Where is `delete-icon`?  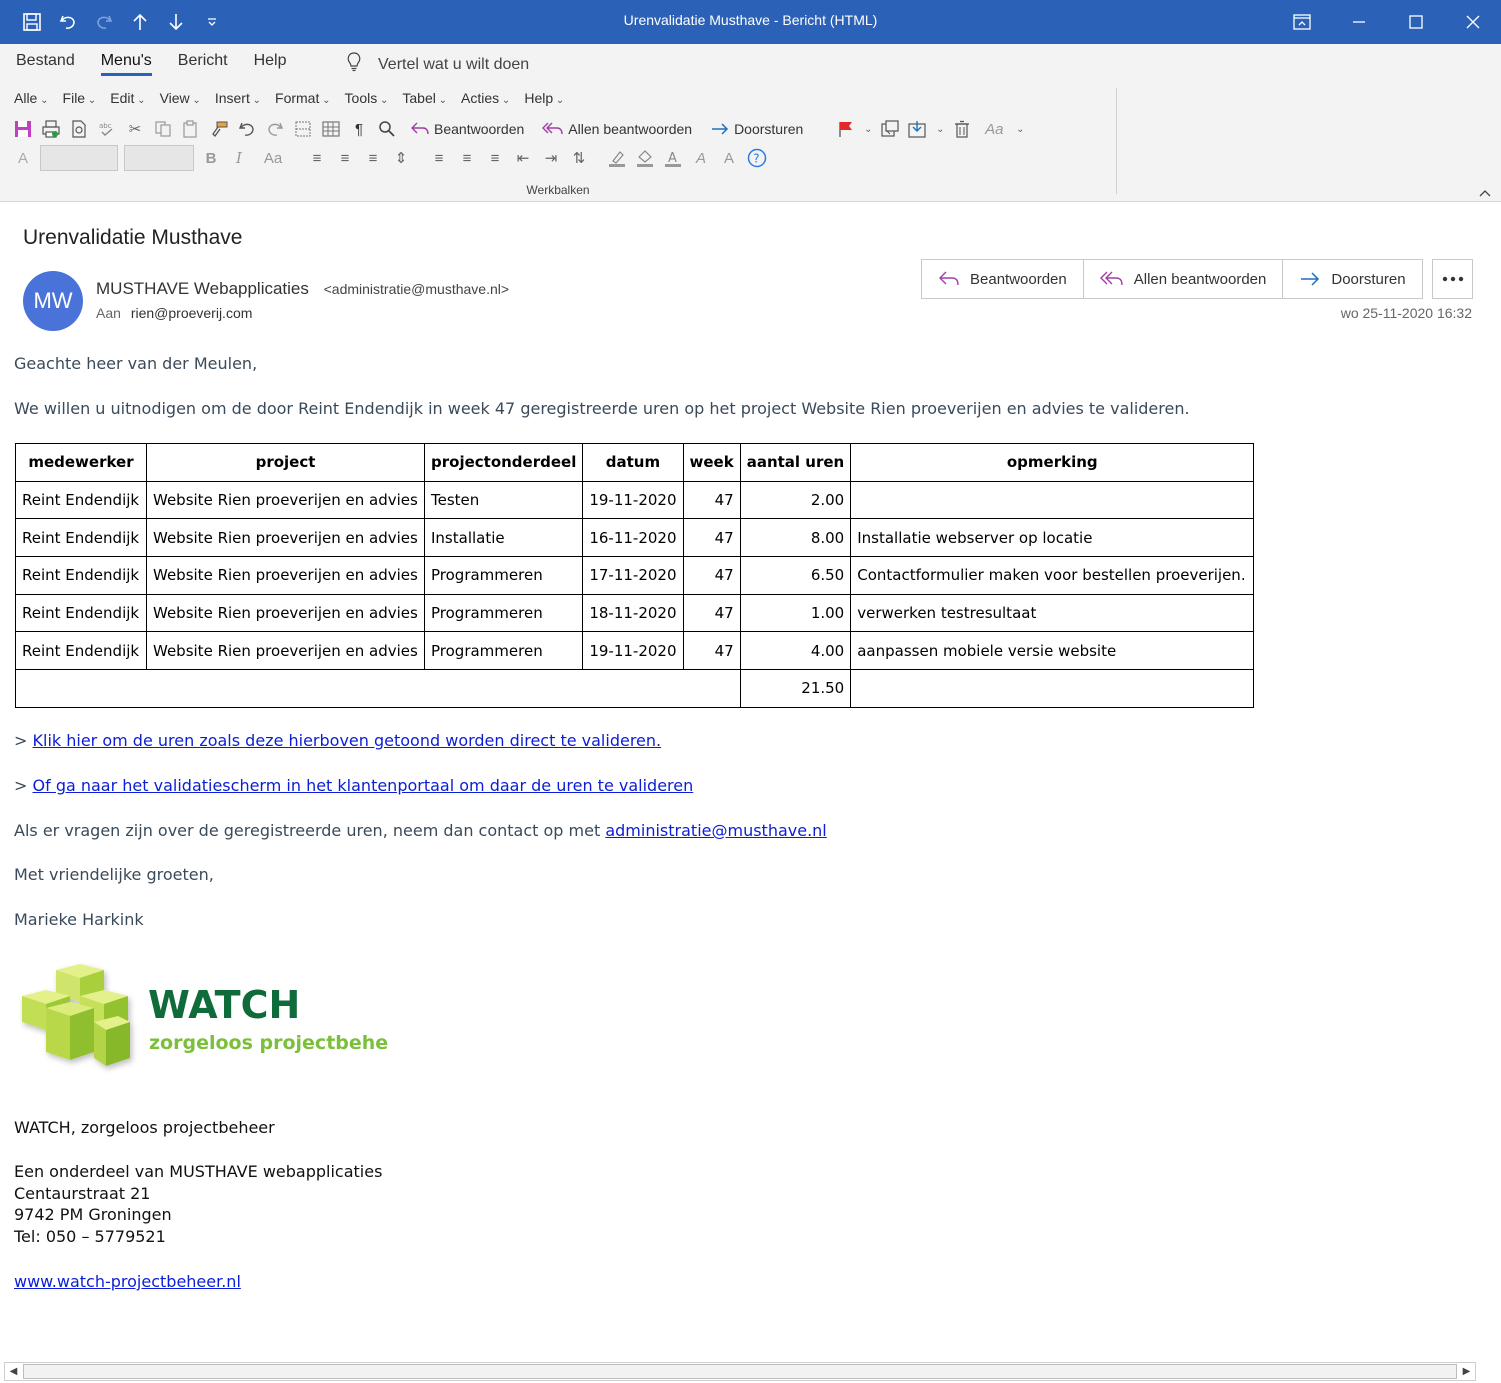
delete-icon is located at coordinates (962, 129).